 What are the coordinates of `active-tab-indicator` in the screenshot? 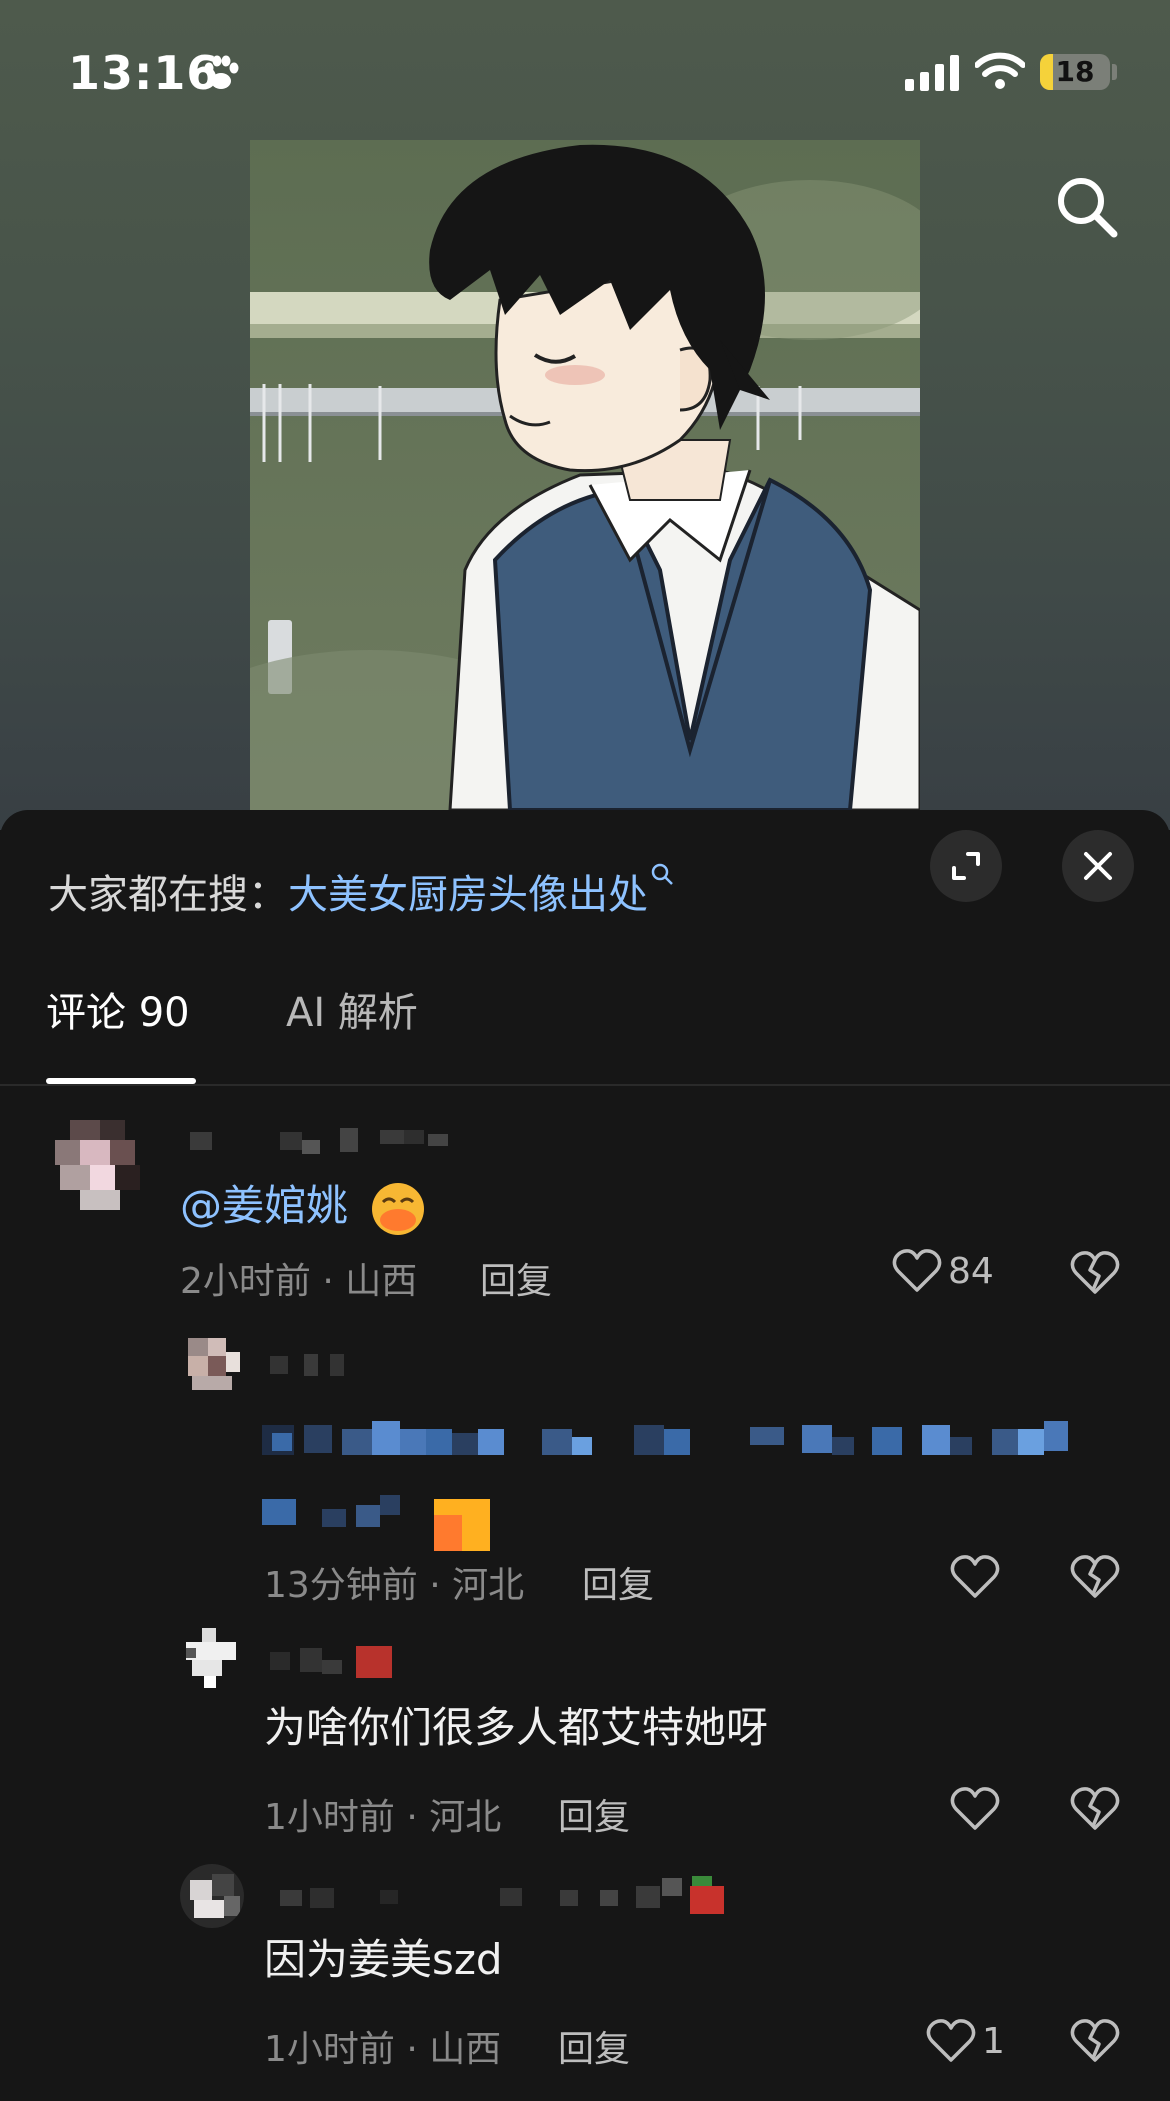 It's located at (121, 1081).